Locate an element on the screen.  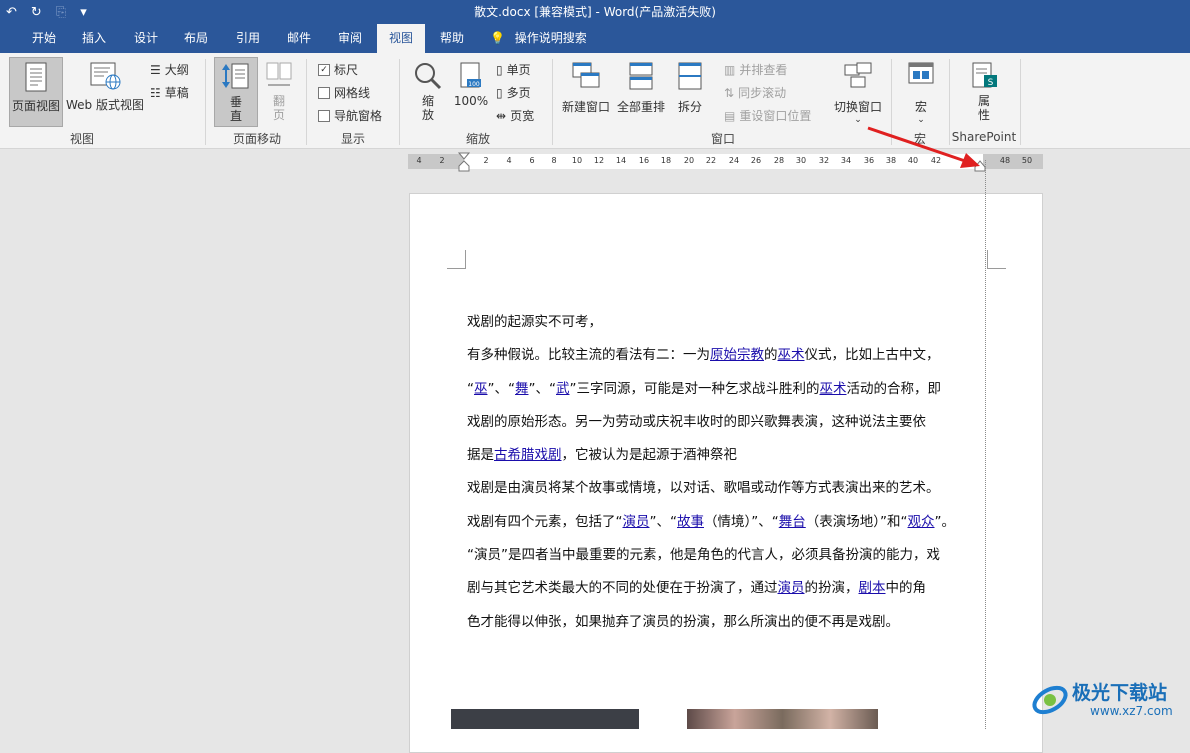
switch-windows-button: 切换窗口 ⌄ is located at coordinates (858, 92).